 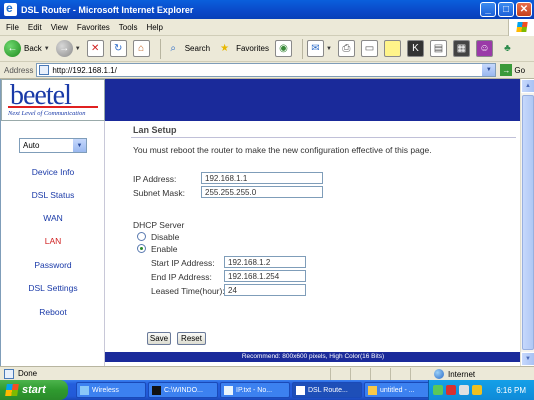 What do you see at coordinates (141, 236) in the screenshot?
I see `dhcp-disable-radio` at bounding box center [141, 236].